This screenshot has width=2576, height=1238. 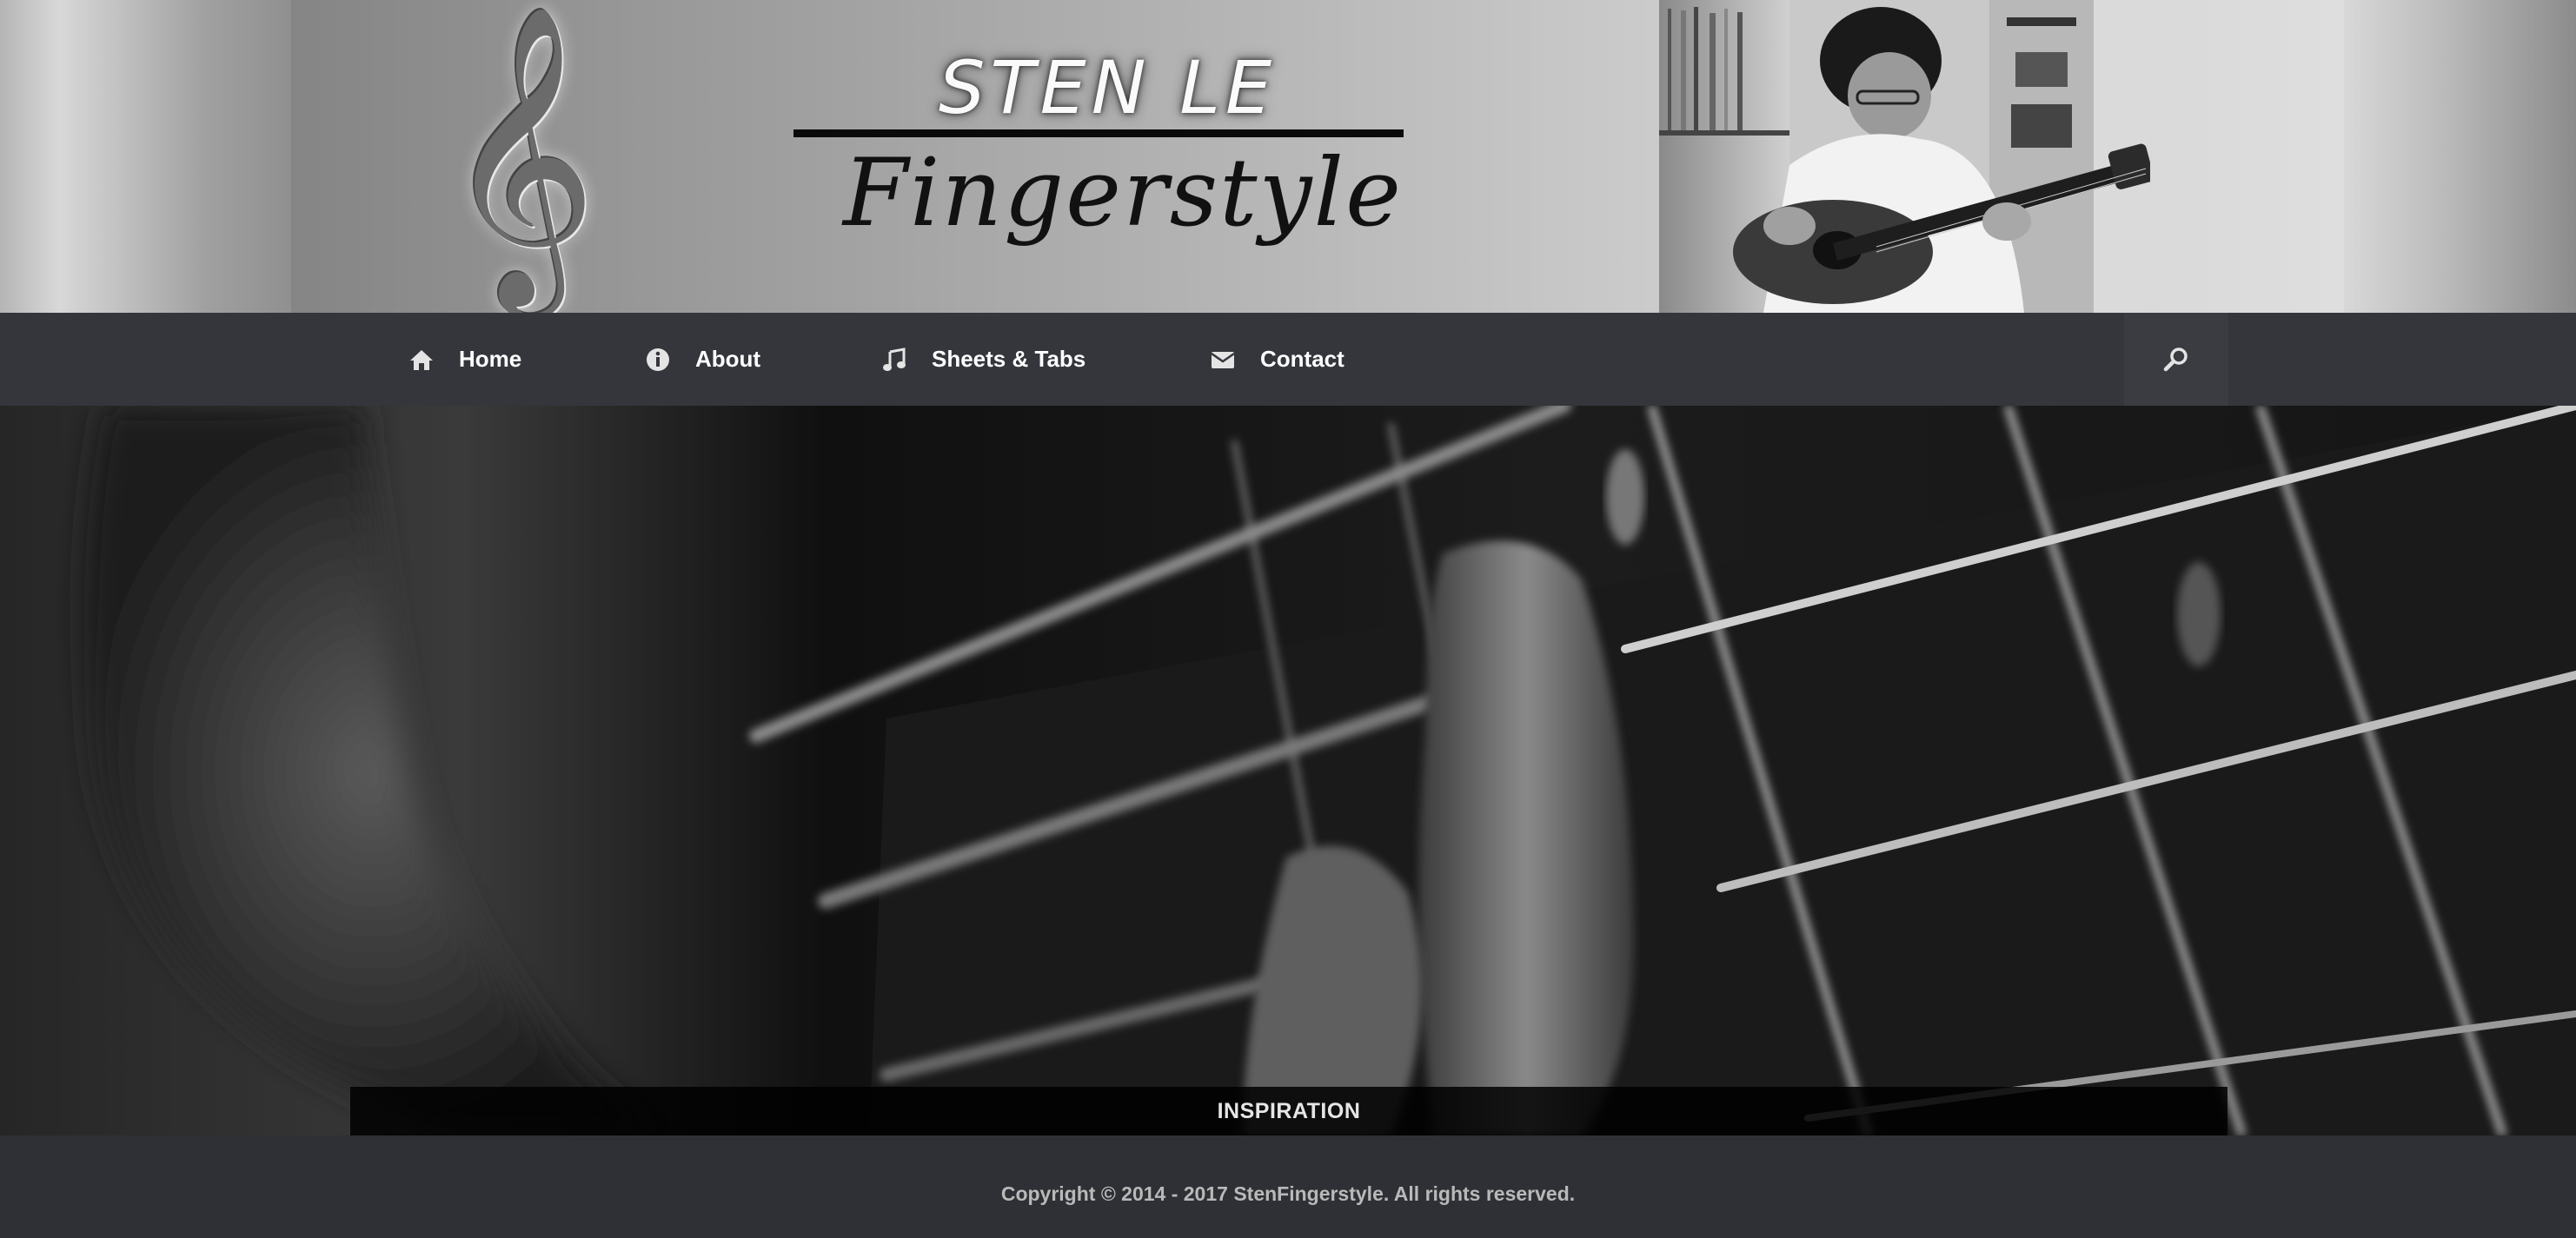 I want to click on info-icon, so click(x=658, y=360).